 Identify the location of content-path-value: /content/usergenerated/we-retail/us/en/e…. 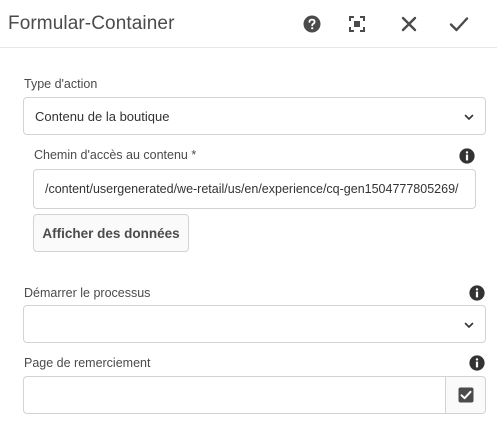
(252, 189).